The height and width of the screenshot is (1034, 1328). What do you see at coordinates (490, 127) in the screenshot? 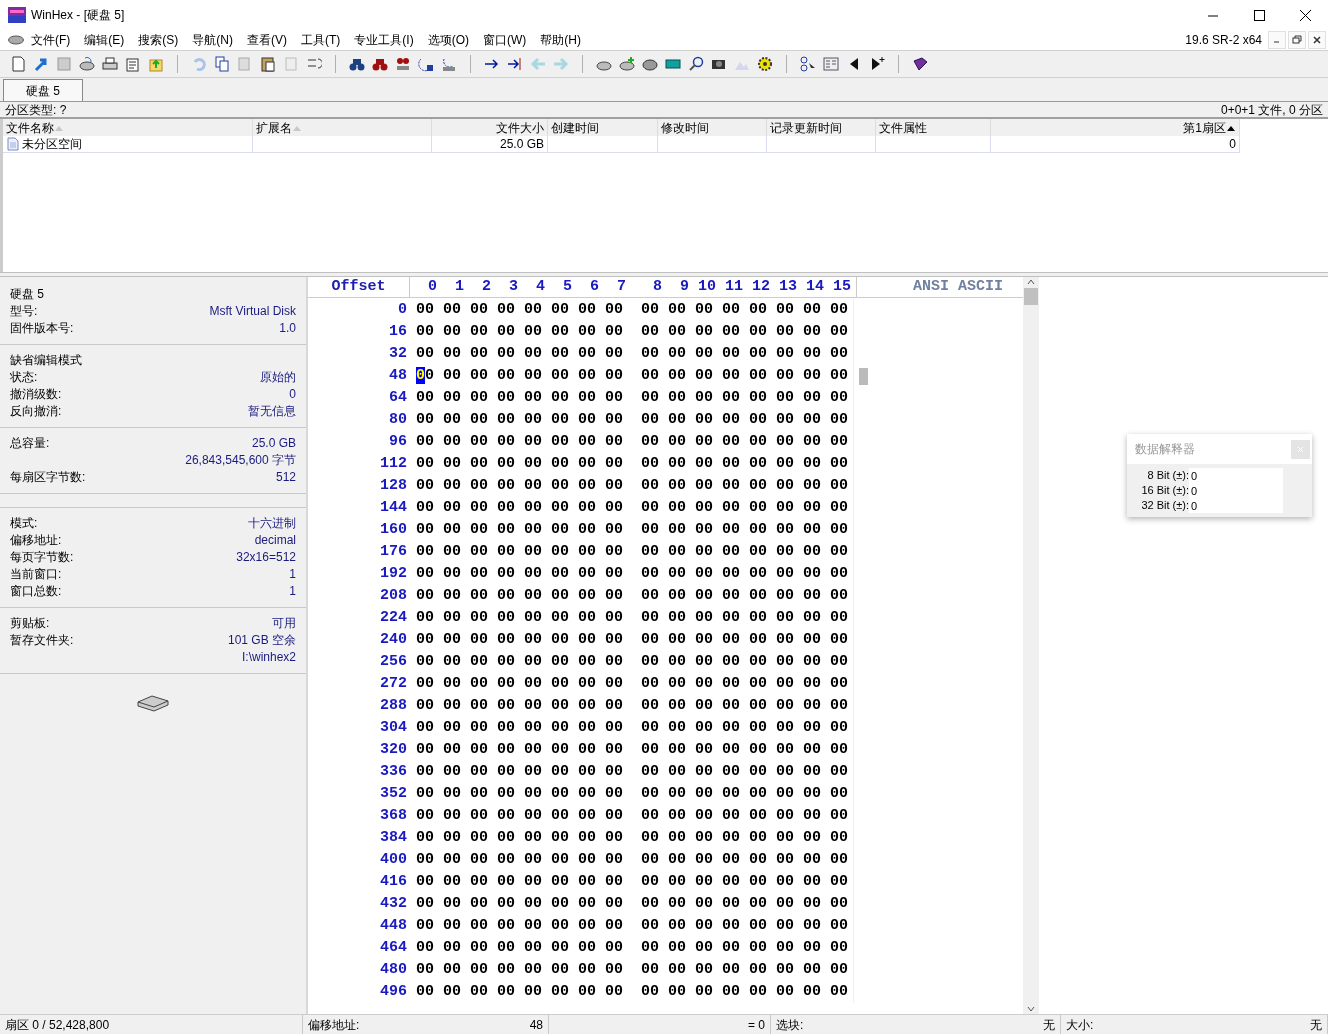
I see `column-header: 文件大小` at bounding box center [490, 127].